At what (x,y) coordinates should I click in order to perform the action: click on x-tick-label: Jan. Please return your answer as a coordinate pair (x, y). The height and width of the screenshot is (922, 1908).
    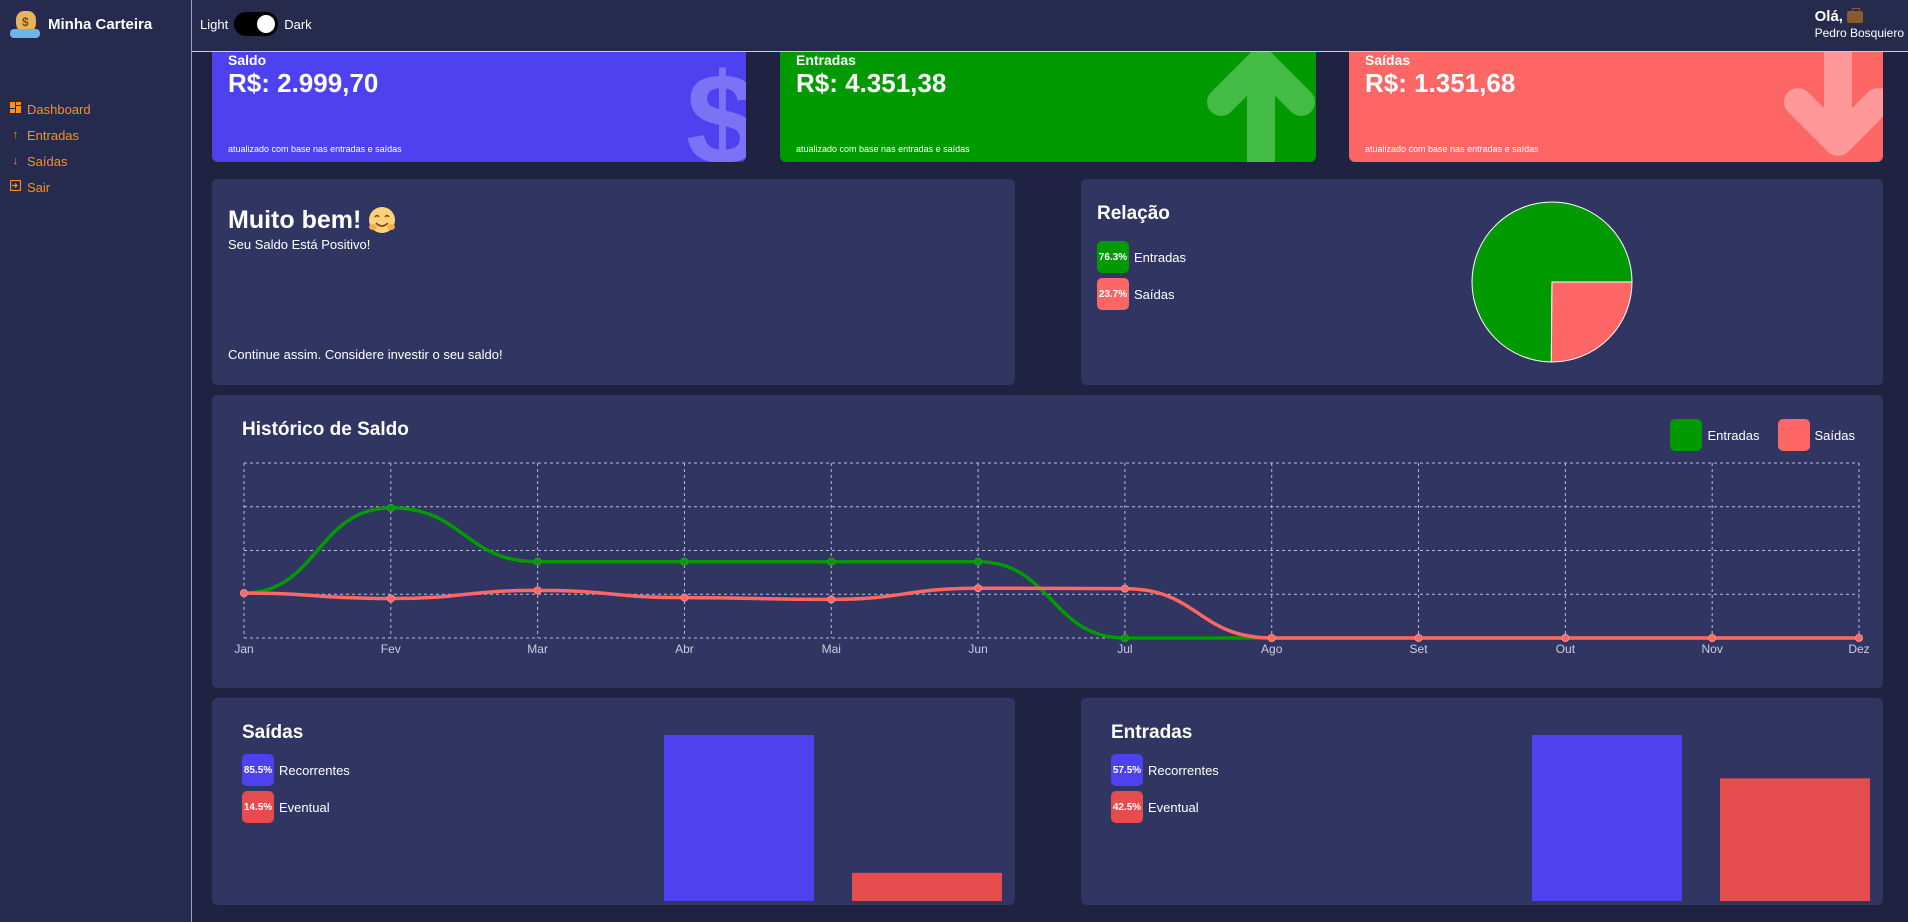
    Looking at the image, I should click on (243, 649).